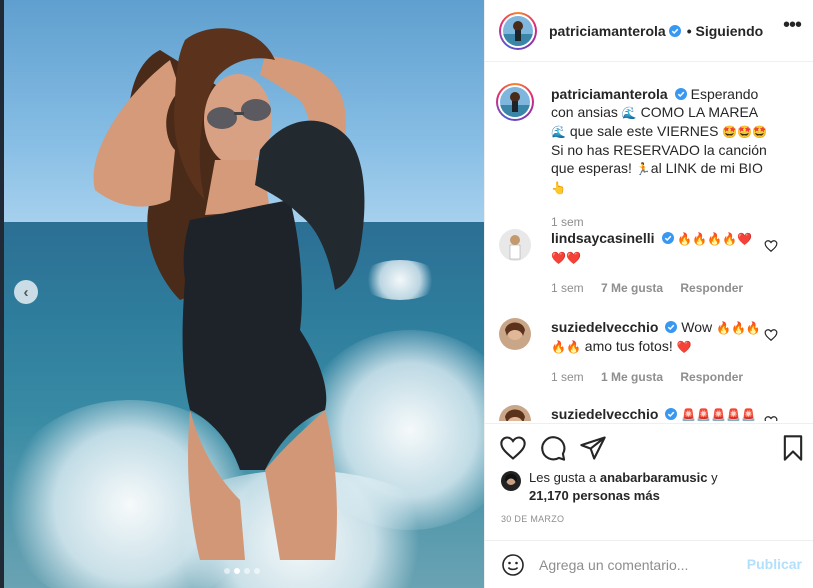 The width and height of the screenshot is (813, 588). Describe the element at coordinates (513, 448) in the screenshot. I see `heart-icon` at that location.